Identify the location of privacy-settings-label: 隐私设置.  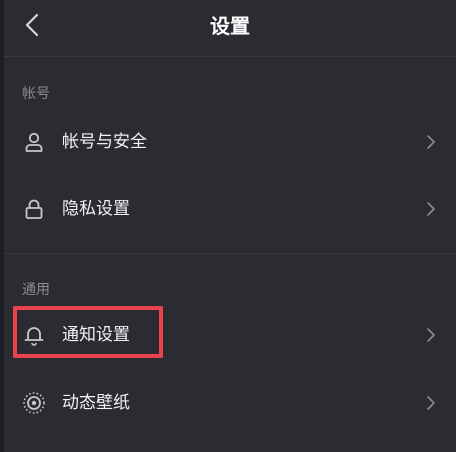
(96, 209).